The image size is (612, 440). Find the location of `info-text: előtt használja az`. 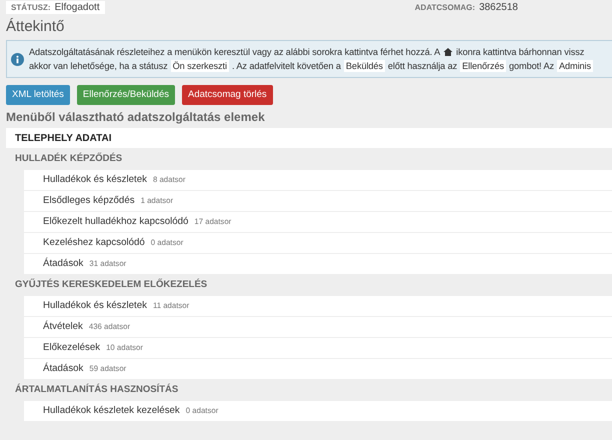

info-text: előtt használja az is located at coordinates (423, 66).